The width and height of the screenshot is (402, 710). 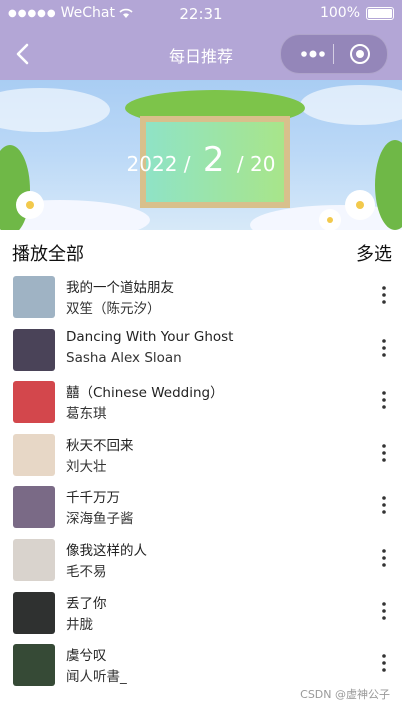 I want to click on song-row: 秋天不回来 刘大壮, so click(x=201, y=458).